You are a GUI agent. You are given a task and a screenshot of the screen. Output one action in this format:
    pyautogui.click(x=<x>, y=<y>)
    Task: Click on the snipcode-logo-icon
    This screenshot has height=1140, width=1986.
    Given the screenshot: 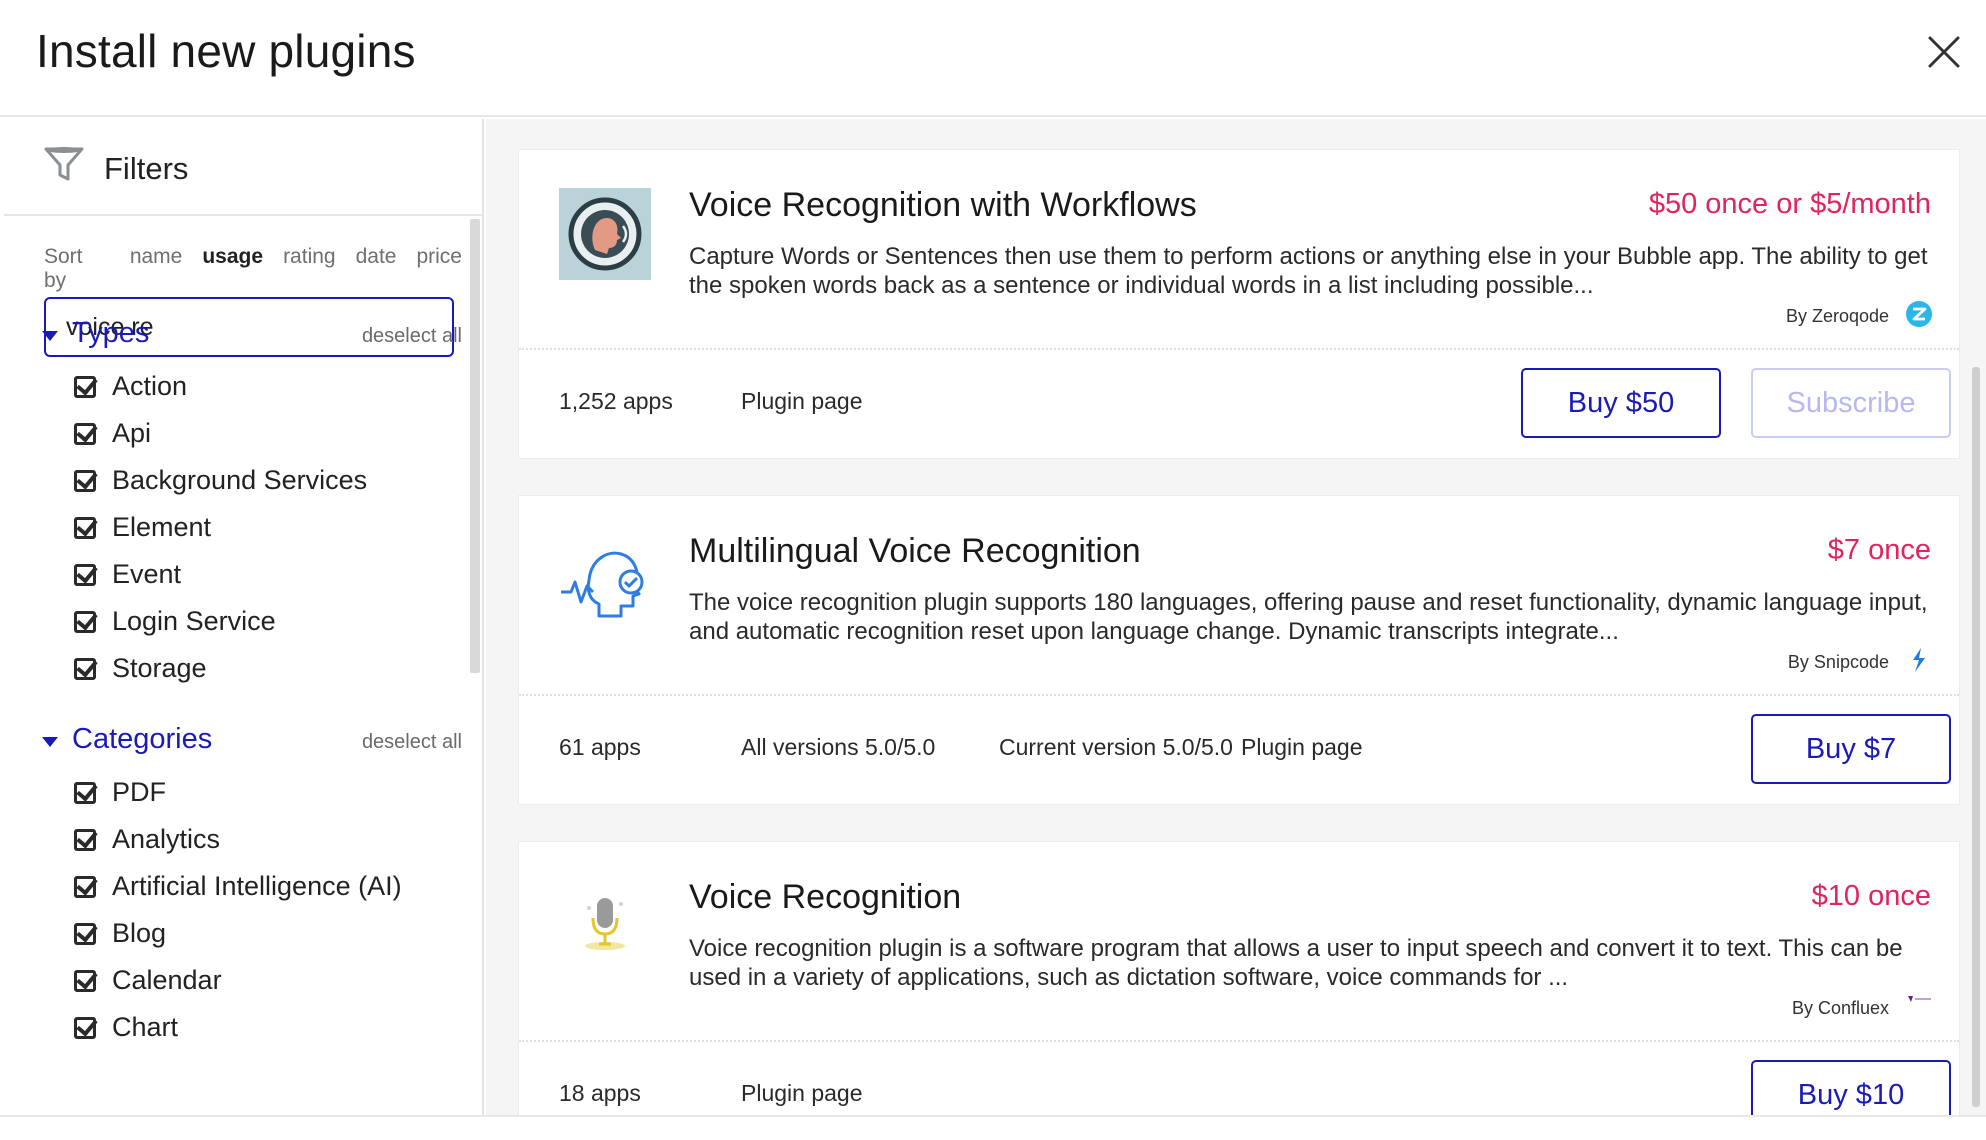 What is the action you would take?
    pyautogui.click(x=1919, y=660)
    